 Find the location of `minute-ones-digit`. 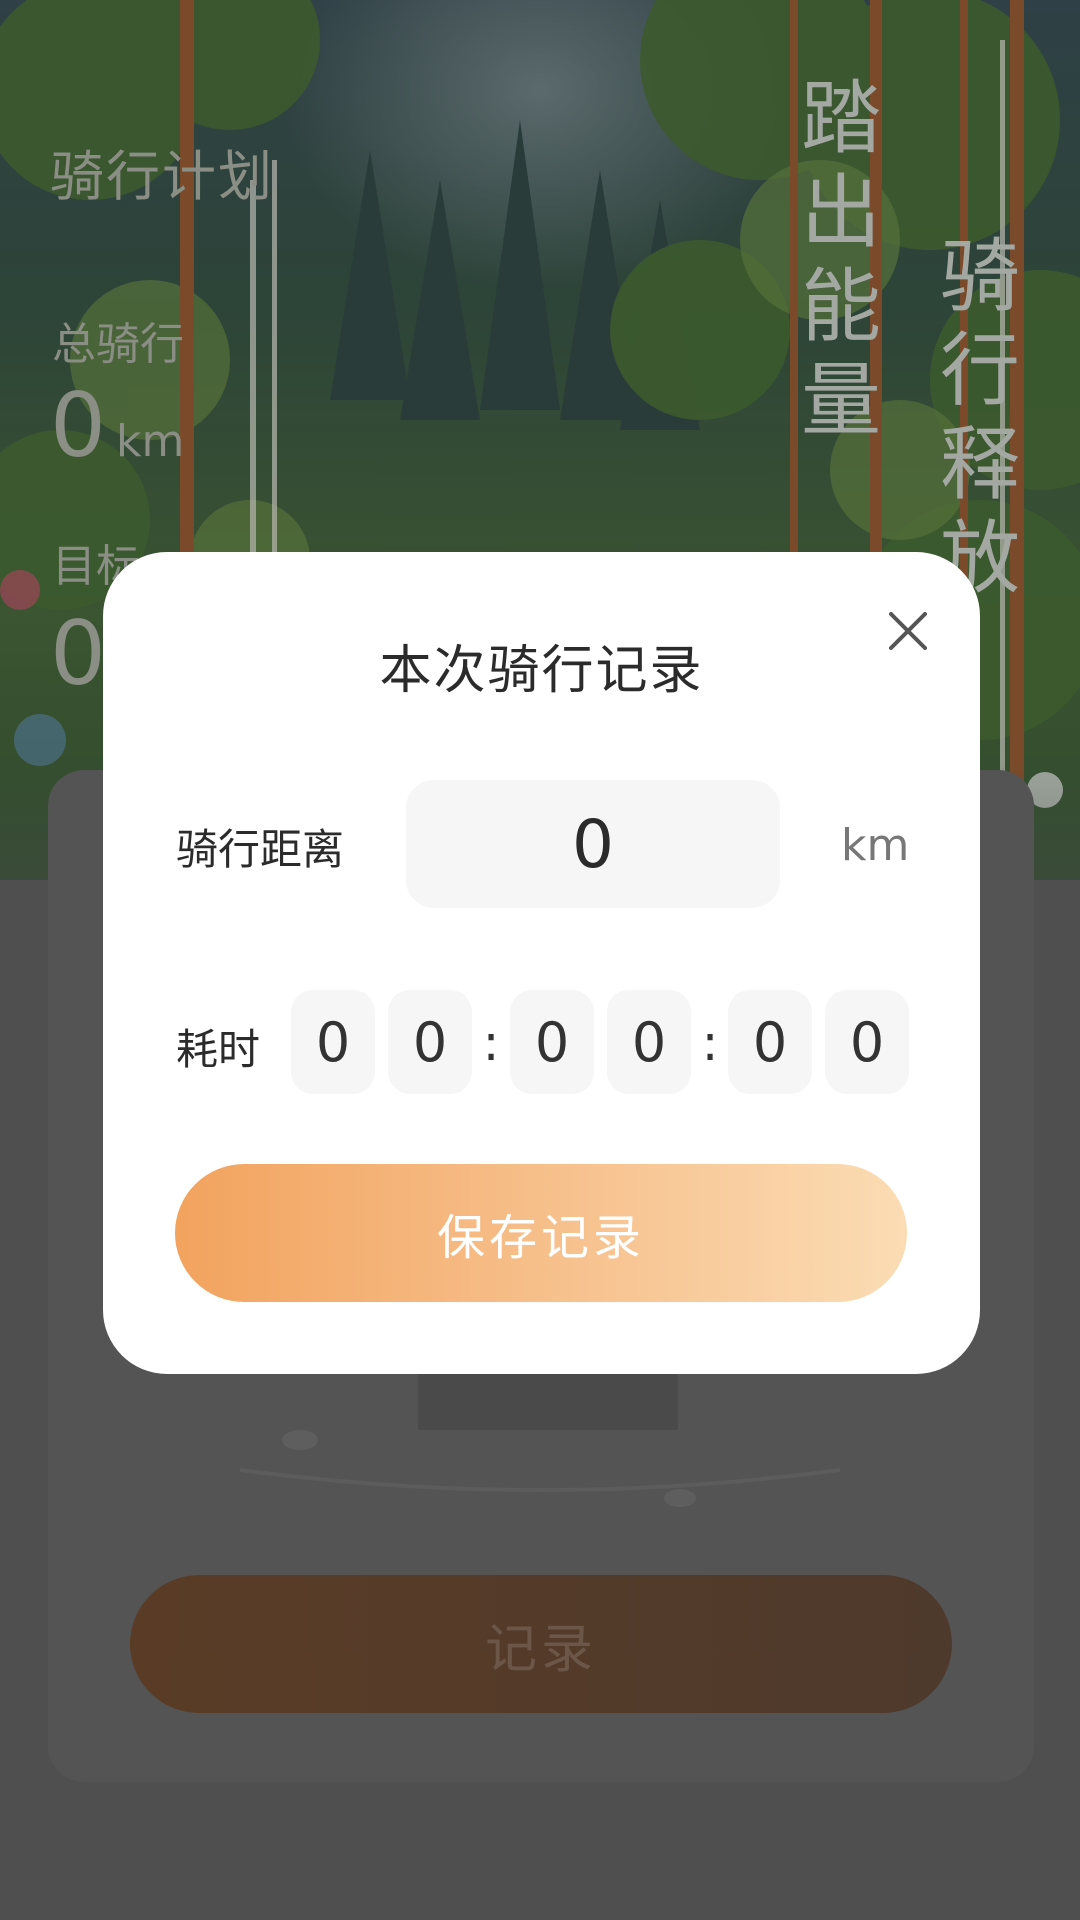

minute-ones-digit is located at coordinates (649, 1042).